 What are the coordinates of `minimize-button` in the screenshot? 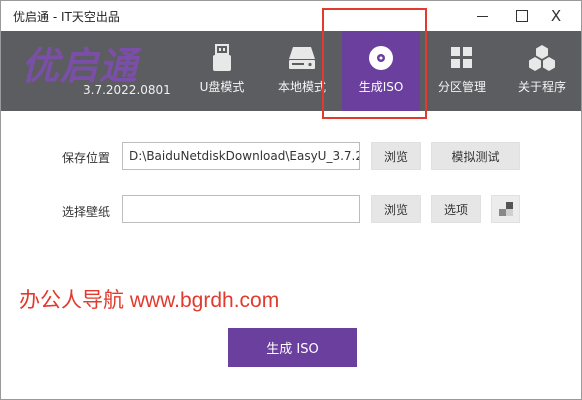 It's located at (482, 16).